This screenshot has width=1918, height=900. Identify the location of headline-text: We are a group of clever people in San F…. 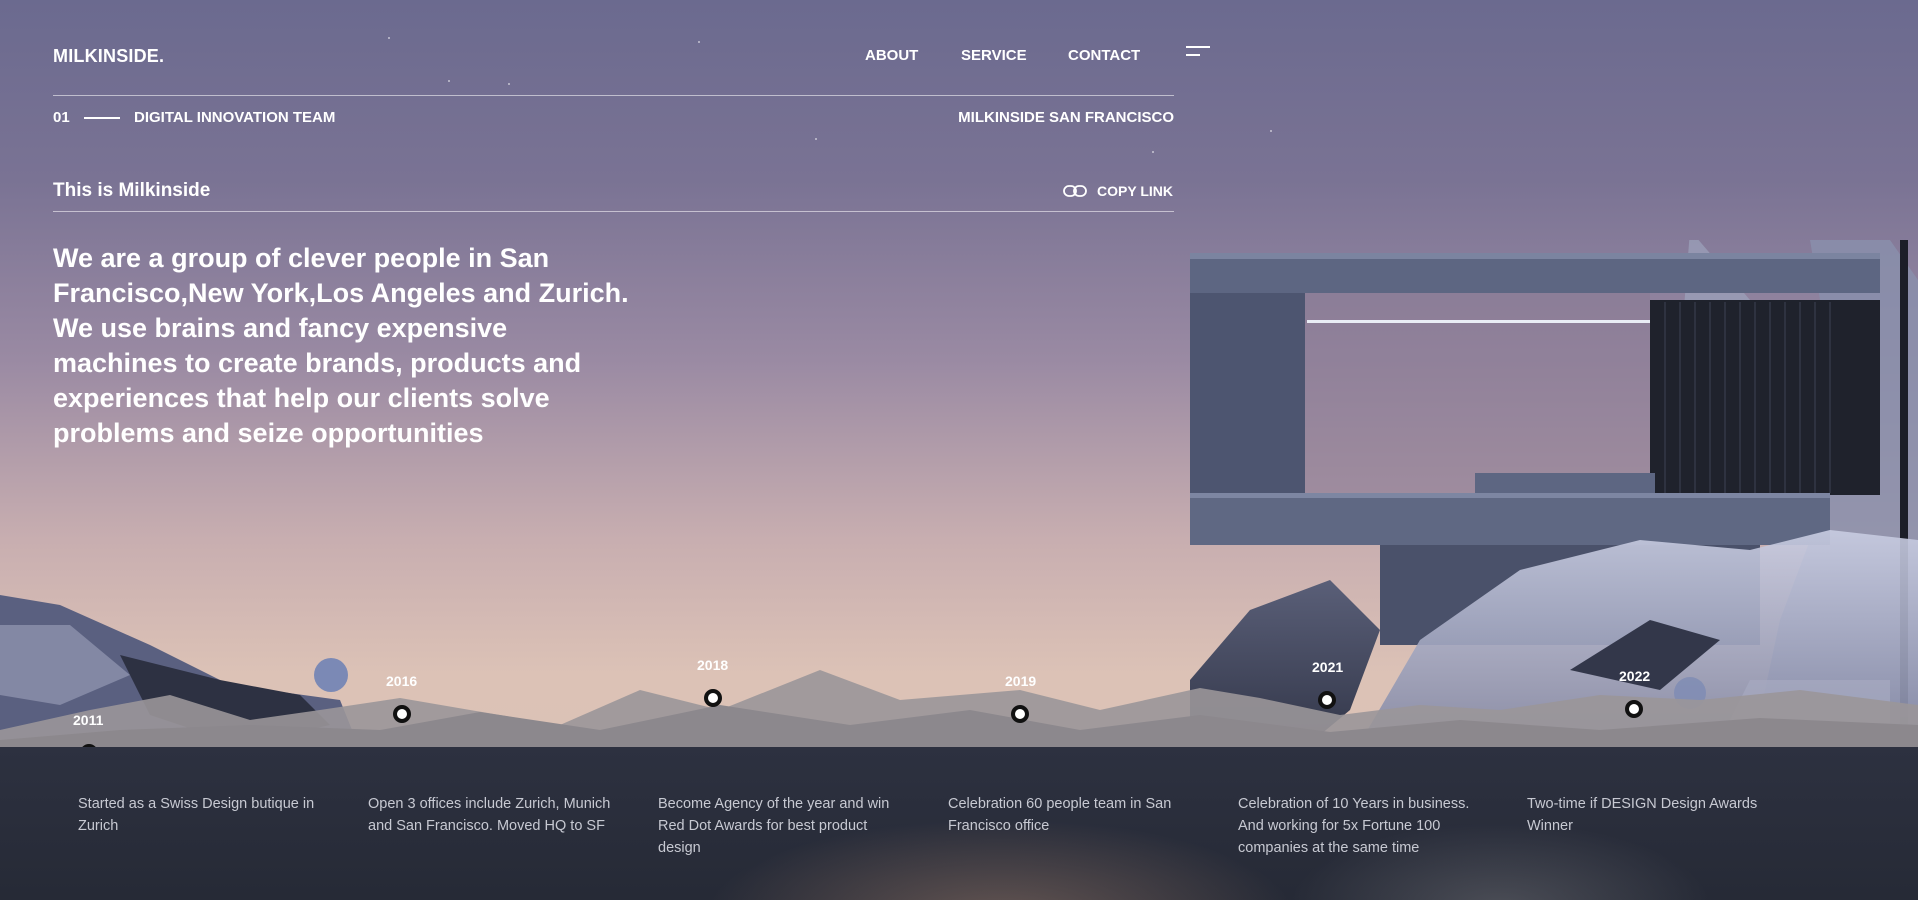
(341, 345).